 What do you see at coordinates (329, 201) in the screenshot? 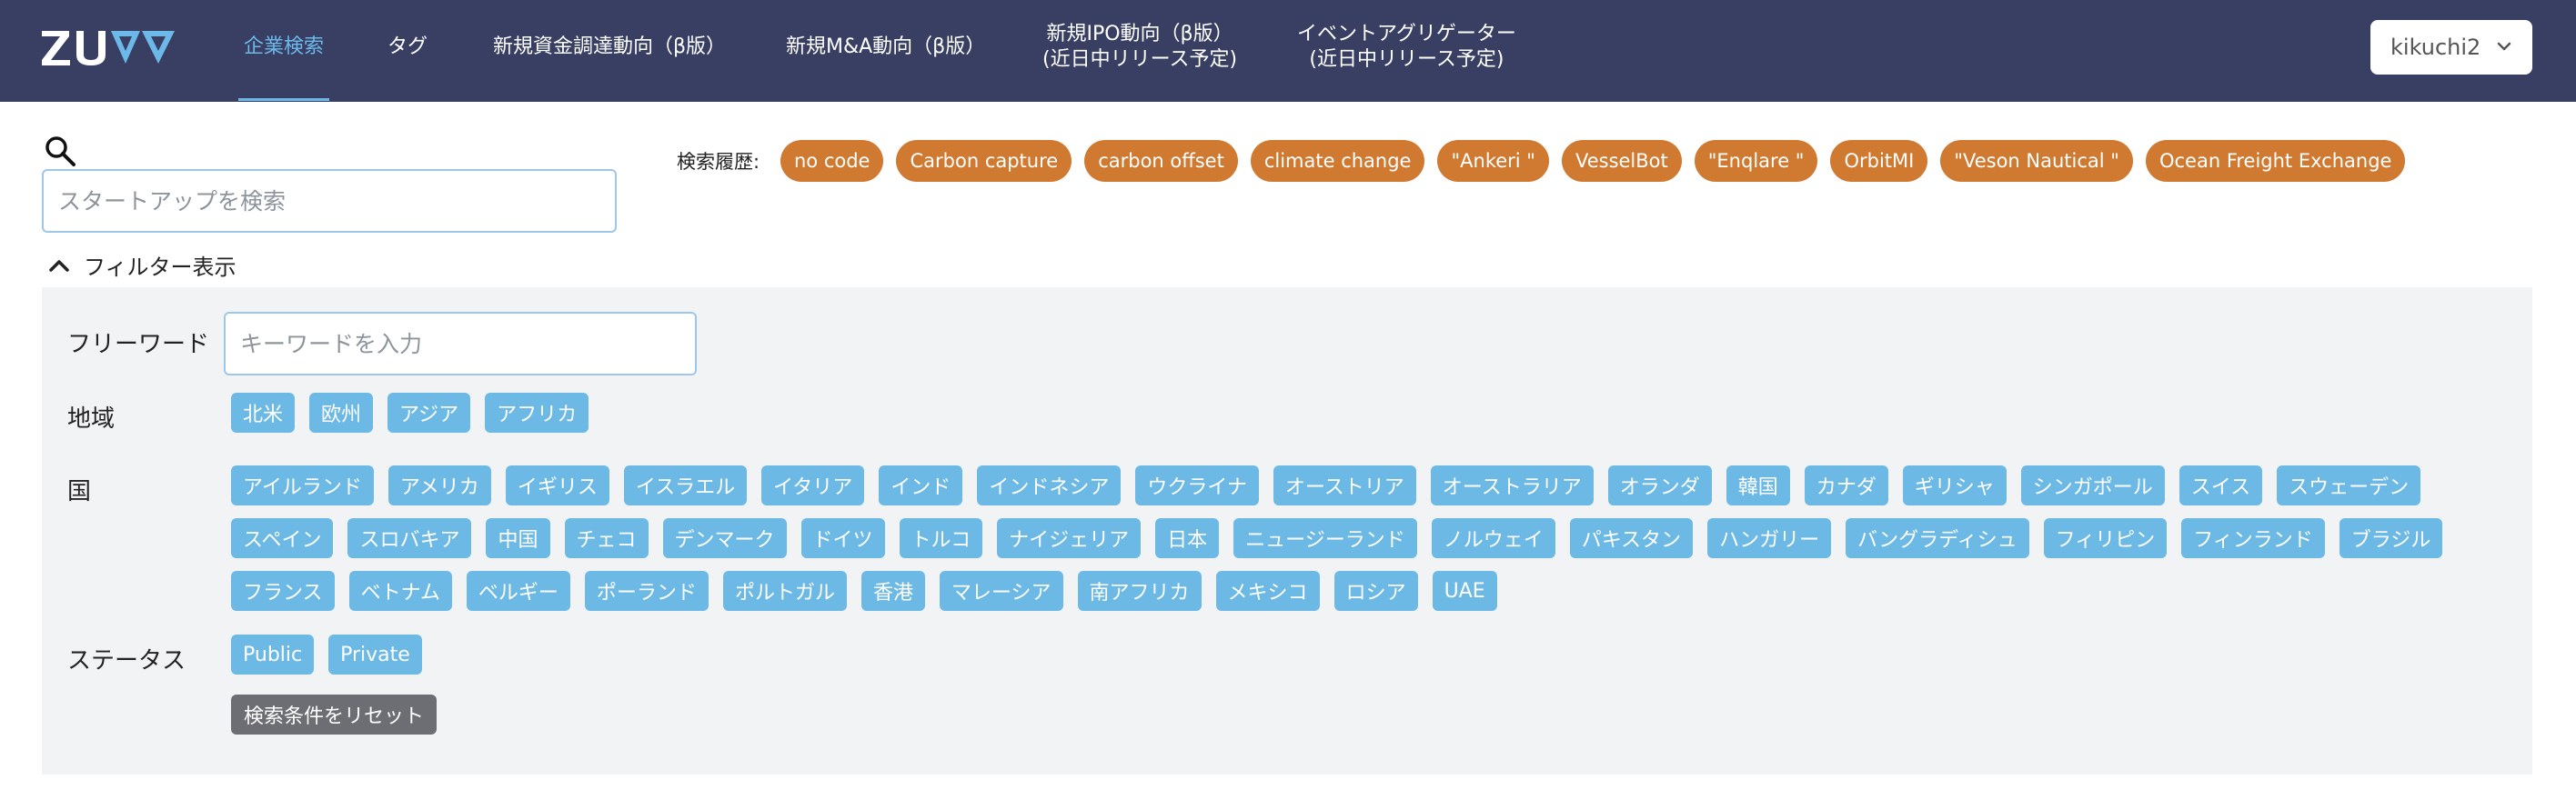
I see `startup-search-input` at bounding box center [329, 201].